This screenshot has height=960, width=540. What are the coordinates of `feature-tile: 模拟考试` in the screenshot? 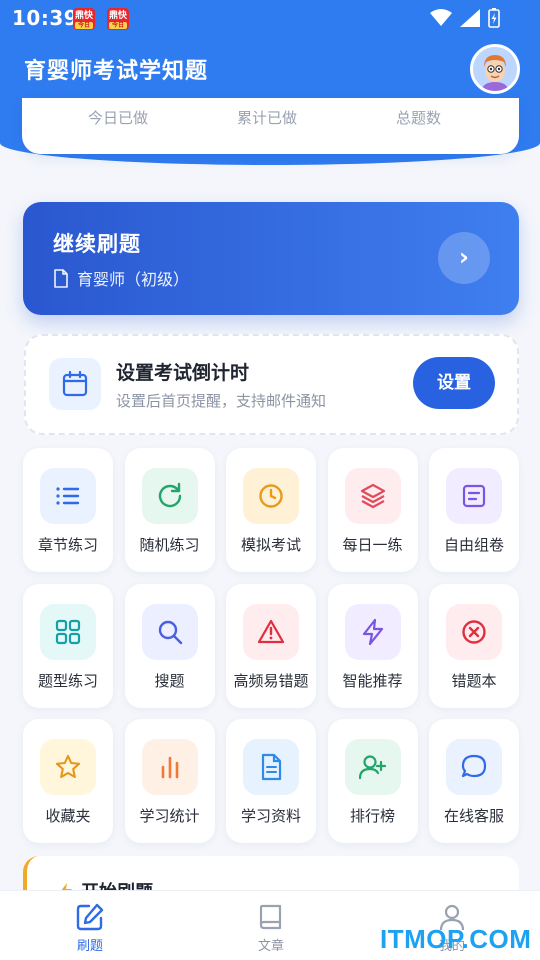 It's located at (271, 510).